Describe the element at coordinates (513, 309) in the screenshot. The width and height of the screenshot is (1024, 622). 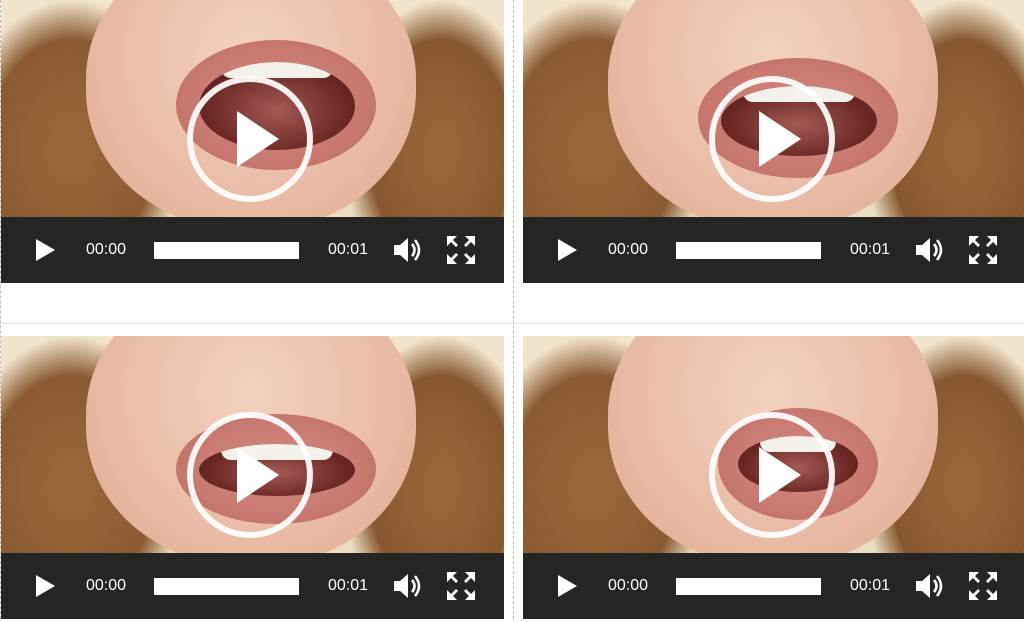
I see `divider-vertical-center` at that location.